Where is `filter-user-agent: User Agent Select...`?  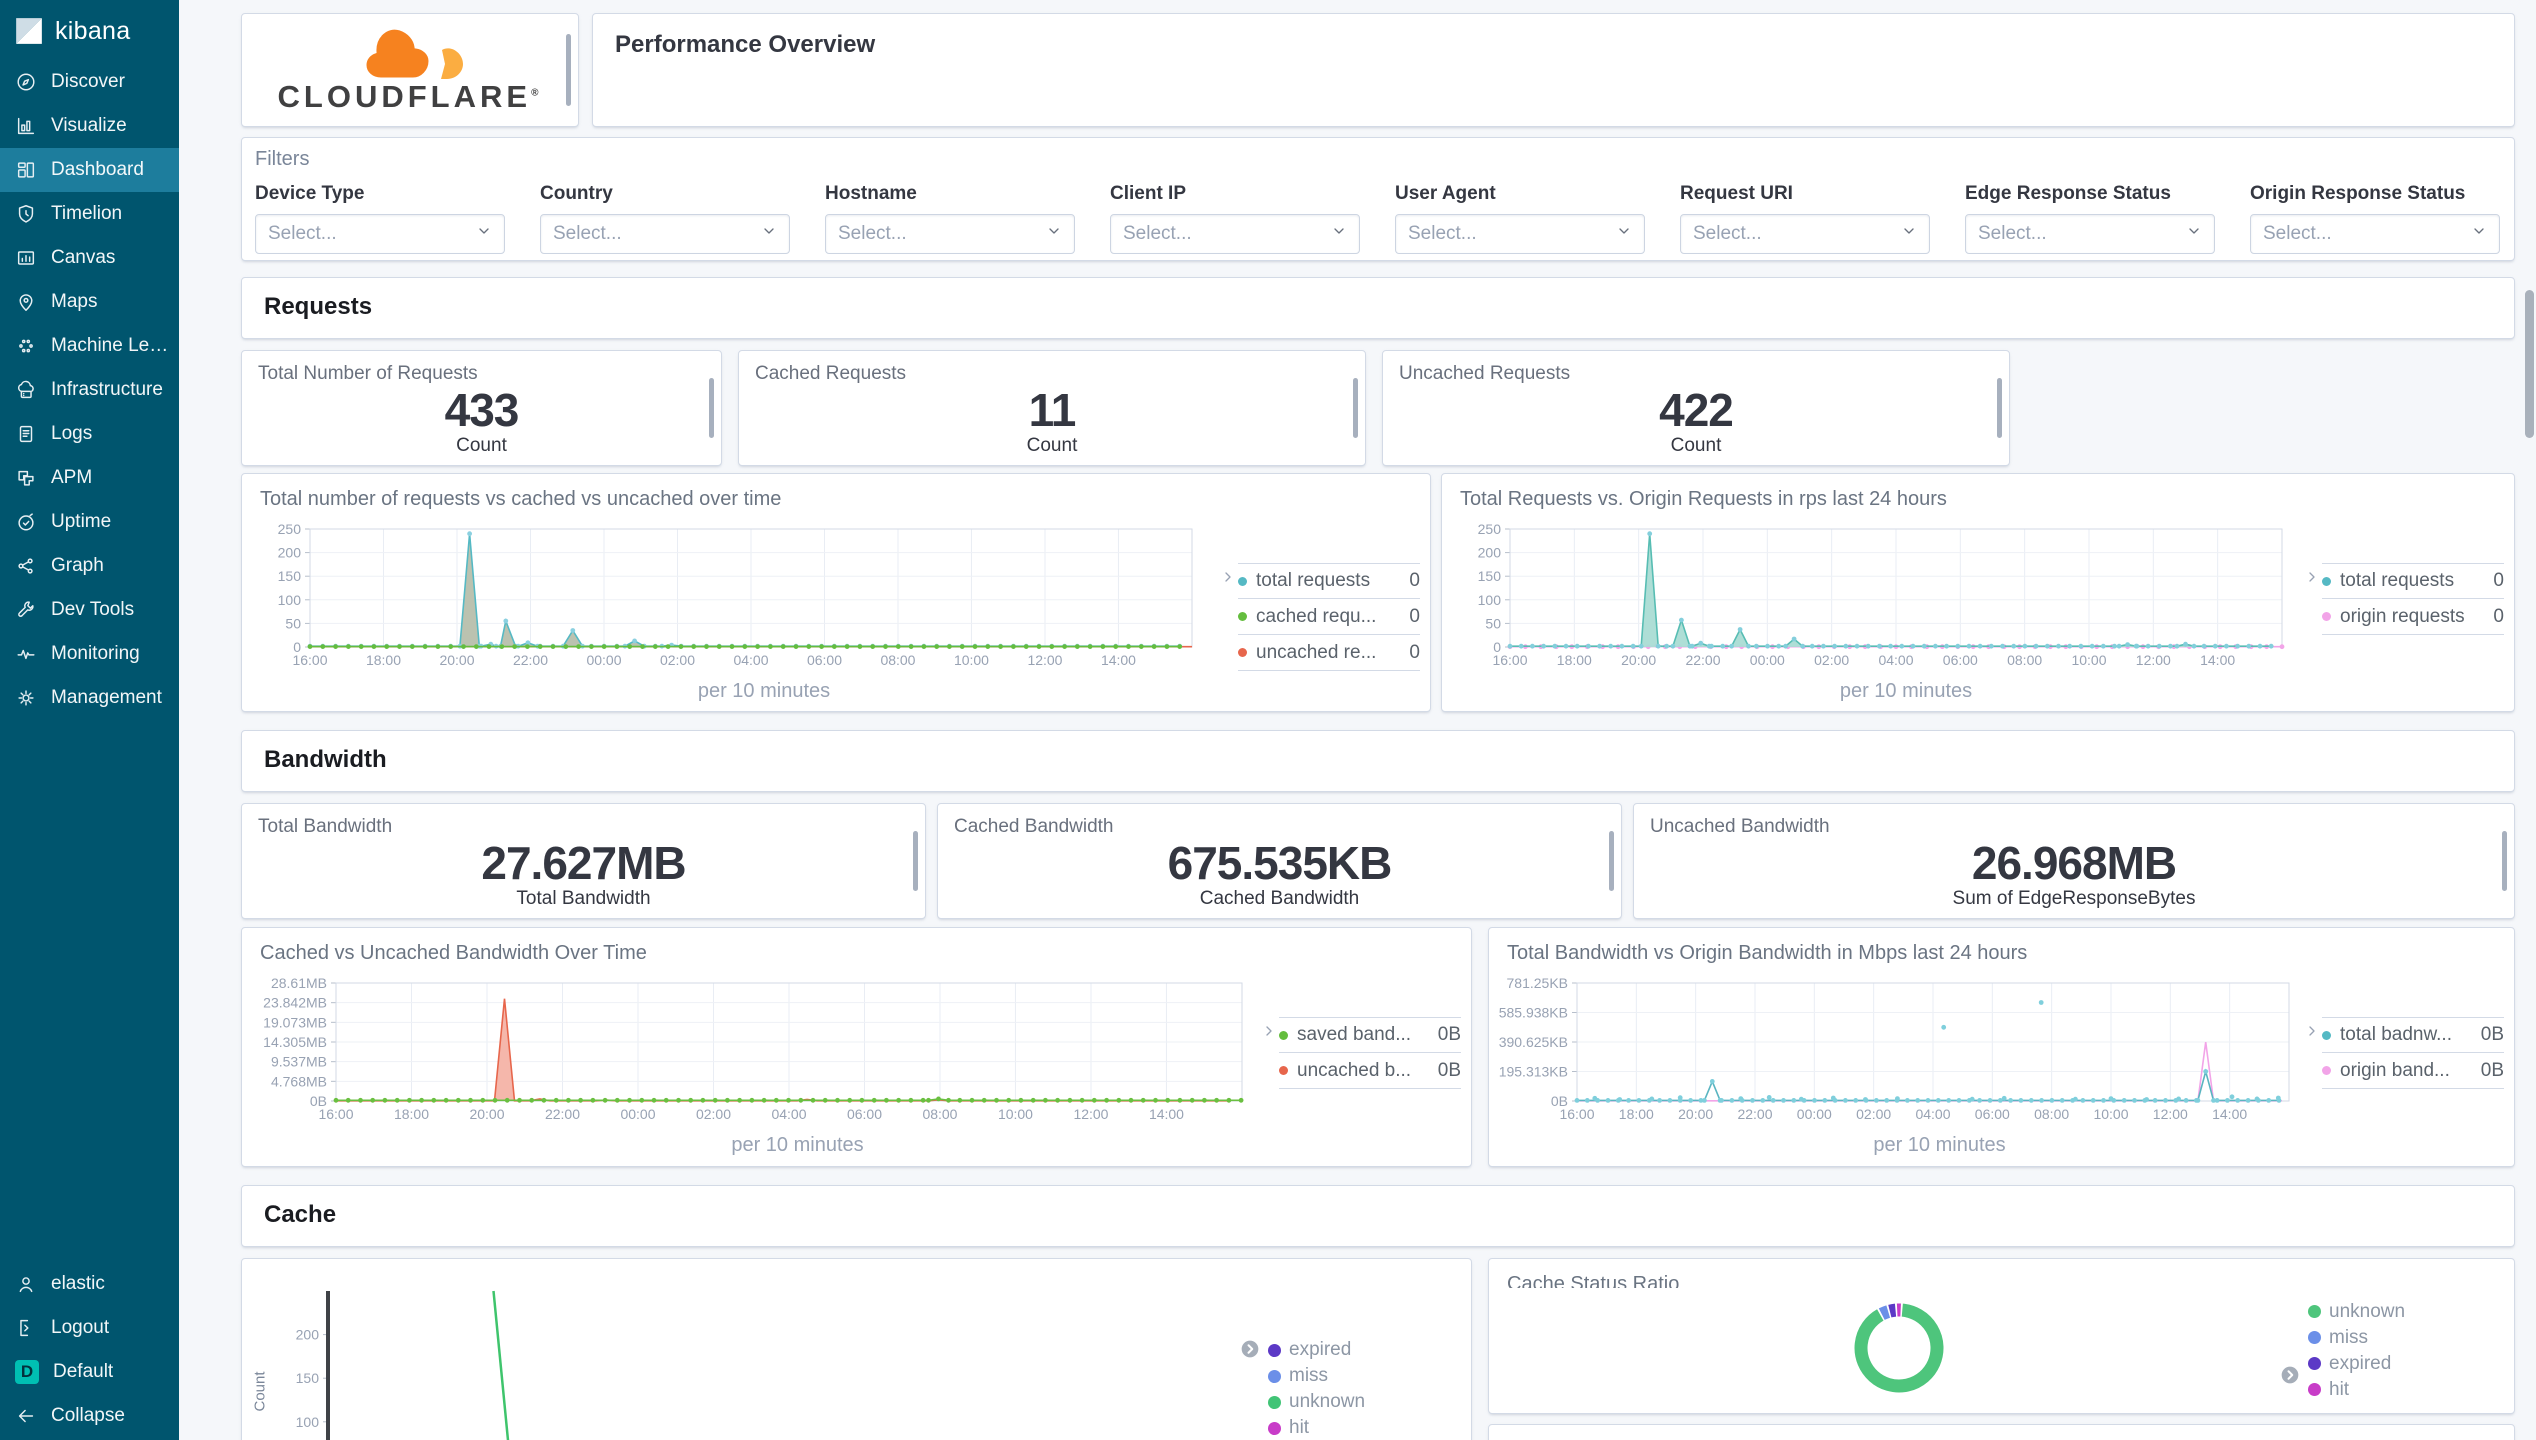 filter-user-agent: User Agent Select... is located at coordinates (1520, 218).